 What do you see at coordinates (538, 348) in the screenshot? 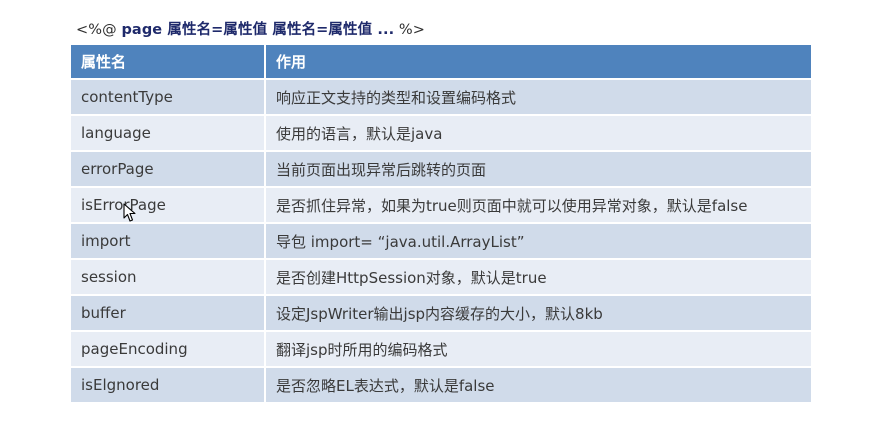
I see `attribute-purpose-cell: 翻译jsp时所用的编码格式` at bounding box center [538, 348].